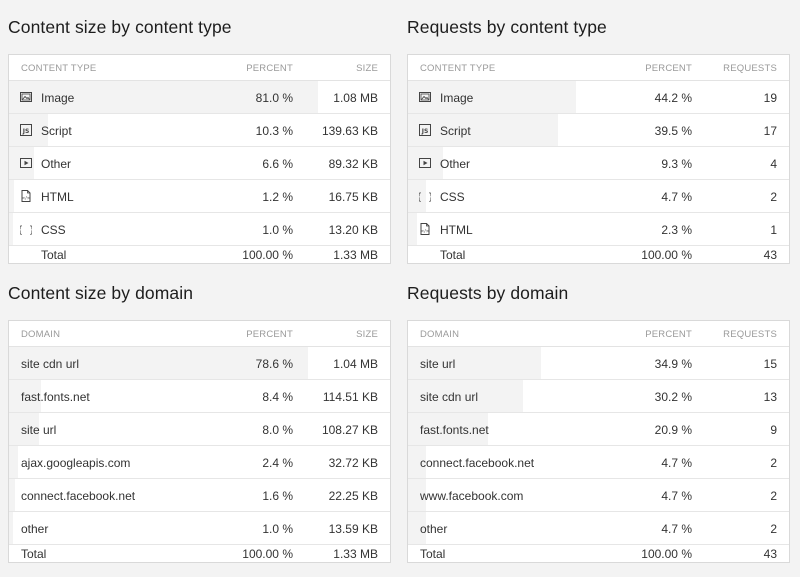  Describe the element at coordinates (598, 528) in the screenshot. I see `table-row: other 4.7 % 2` at that location.